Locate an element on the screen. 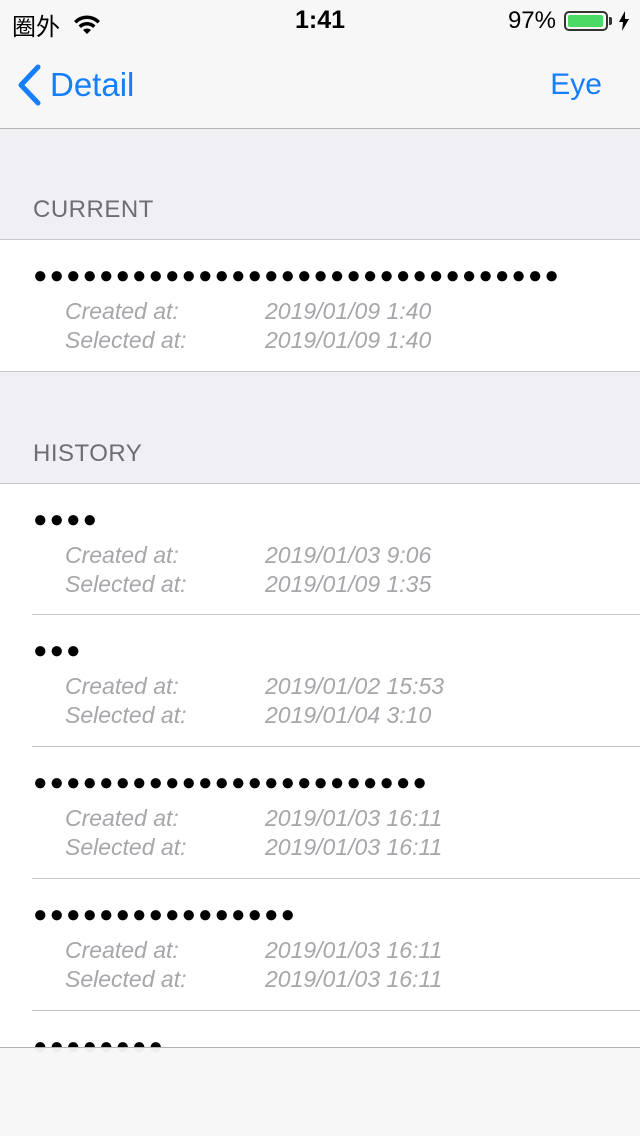 The width and height of the screenshot is (640, 1136). history-section-header: HISTORY is located at coordinates (88, 453).